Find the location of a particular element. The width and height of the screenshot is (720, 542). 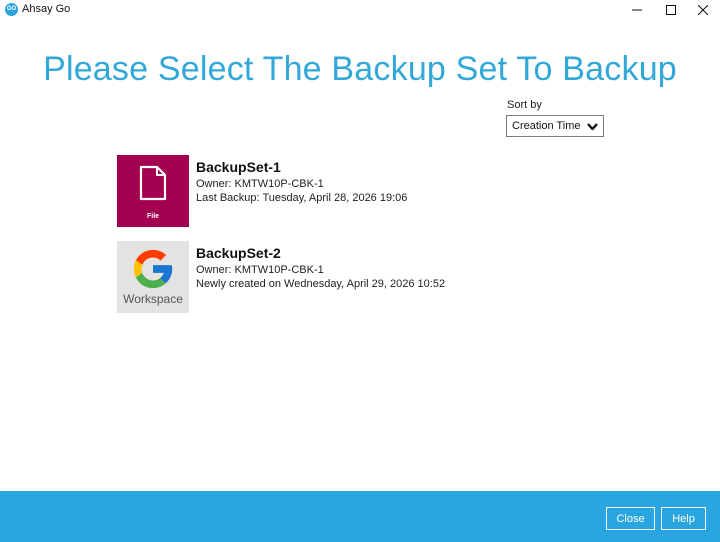

backup-set-thumbnail: File is located at coordinates (153, 191).